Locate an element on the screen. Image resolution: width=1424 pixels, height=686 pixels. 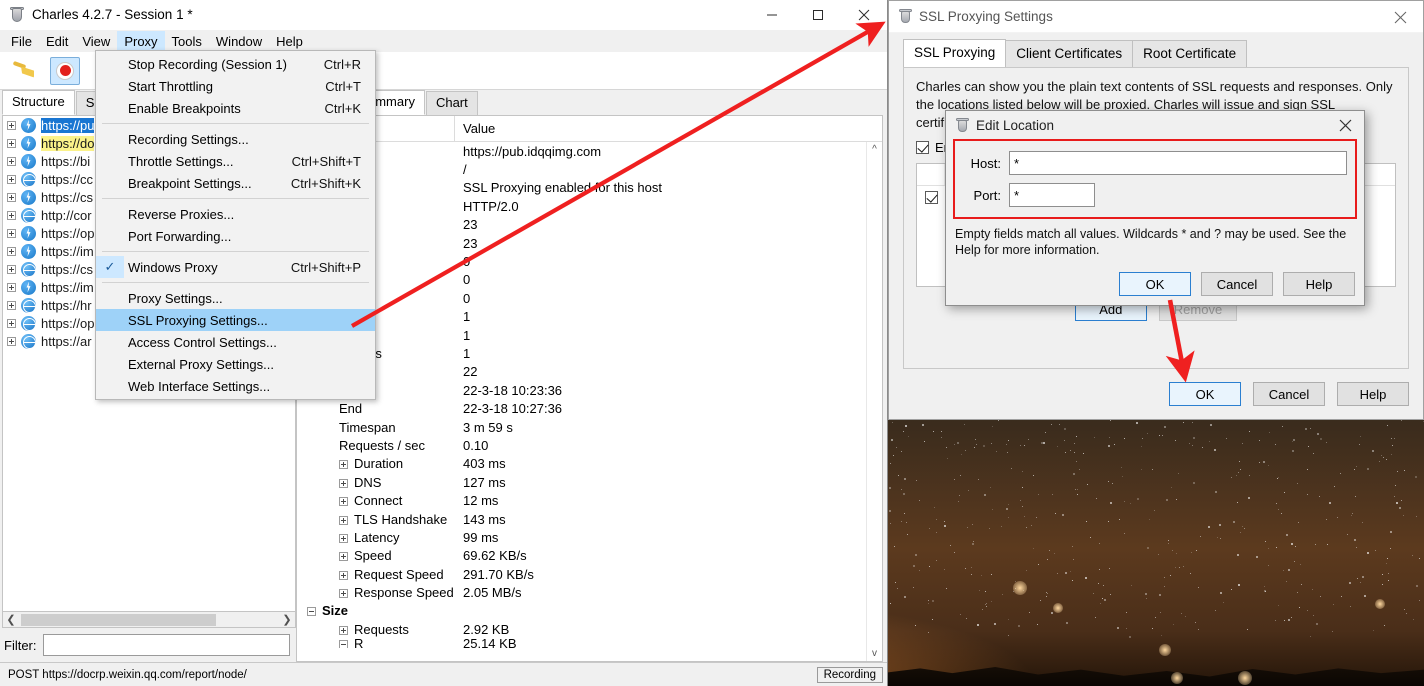
chevron-up-icon: ^ is located at coordinates (874, 149).